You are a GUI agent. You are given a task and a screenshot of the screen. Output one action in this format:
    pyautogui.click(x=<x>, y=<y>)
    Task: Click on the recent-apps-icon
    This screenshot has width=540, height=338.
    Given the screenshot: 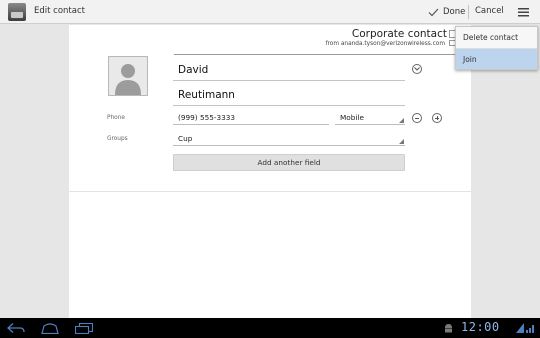 What is the action you would take?
    pyautogui.click(x=84, y=328)
    